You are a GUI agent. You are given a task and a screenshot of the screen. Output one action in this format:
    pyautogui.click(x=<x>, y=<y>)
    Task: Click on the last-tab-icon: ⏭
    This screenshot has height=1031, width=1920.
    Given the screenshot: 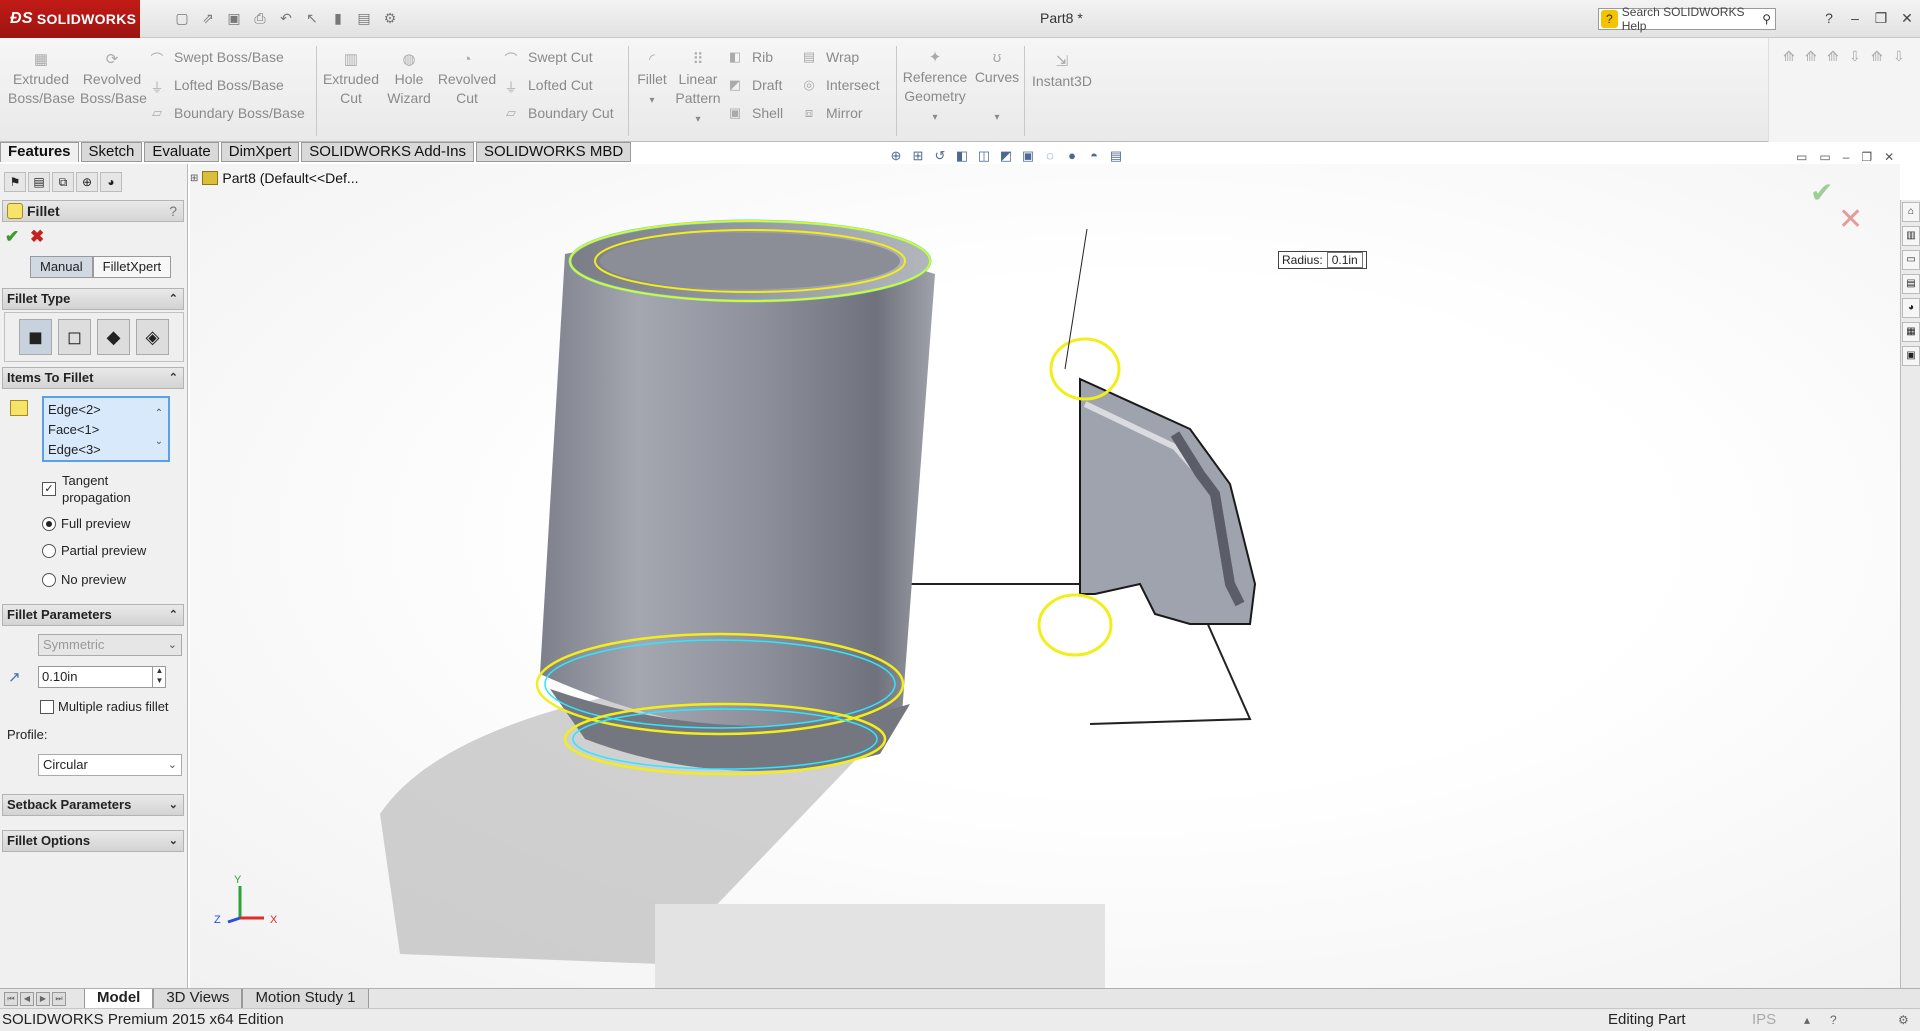 What is the action you would take?
    pyautogui.click(x=59, y=999)
    